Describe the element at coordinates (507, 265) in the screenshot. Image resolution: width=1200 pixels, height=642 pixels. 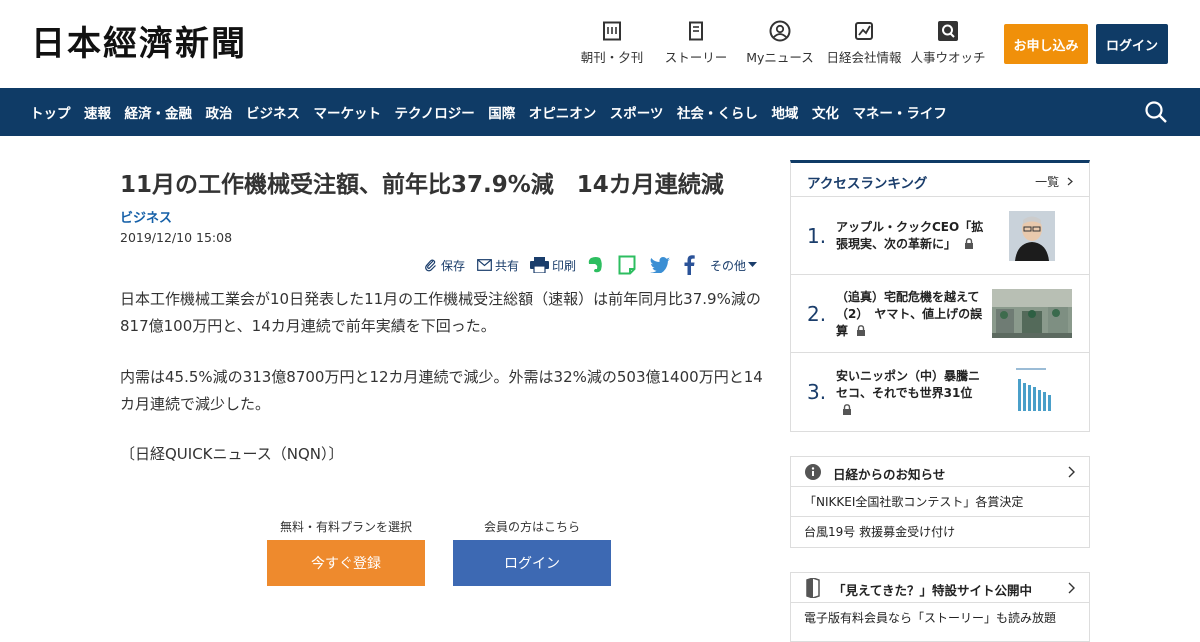
I see `share-label: 共有` at that location.